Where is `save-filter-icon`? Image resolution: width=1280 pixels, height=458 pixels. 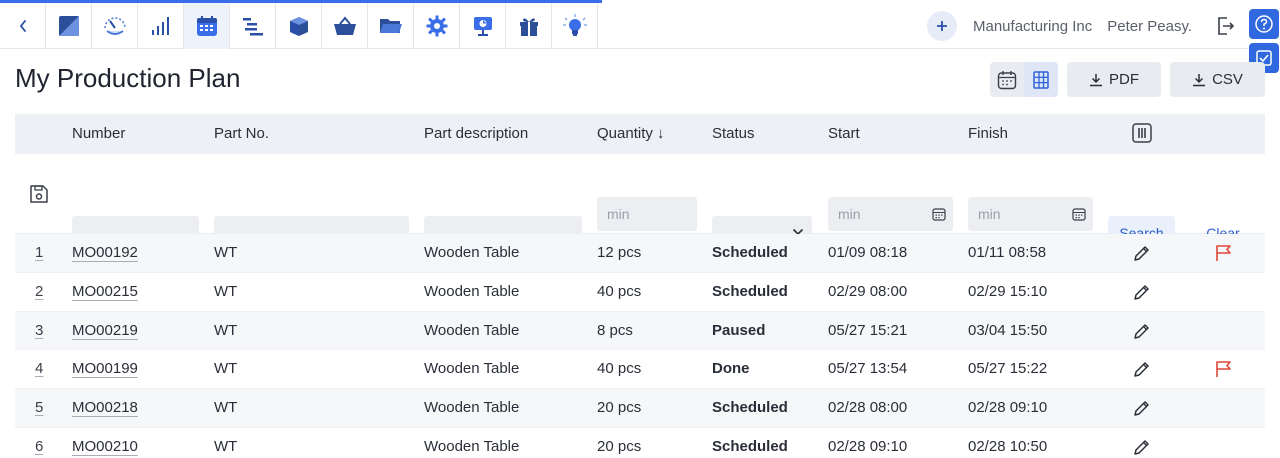 save-filter-icon is located at coordinates (39, 194).